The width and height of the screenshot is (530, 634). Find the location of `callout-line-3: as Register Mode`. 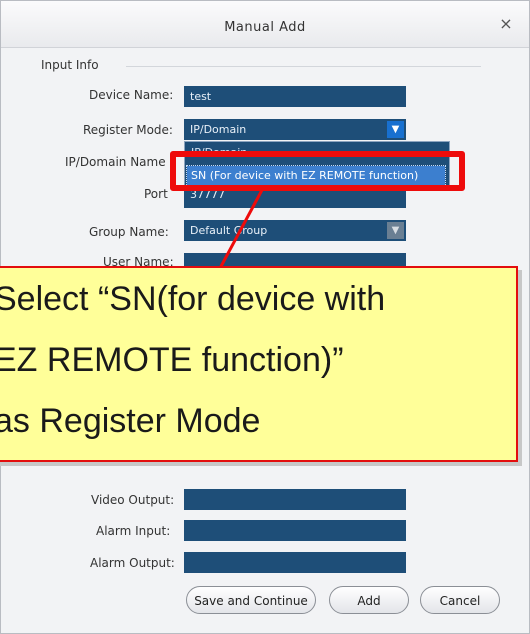

callout-line-3: as Register Mode is located at coordinates (130, 421).